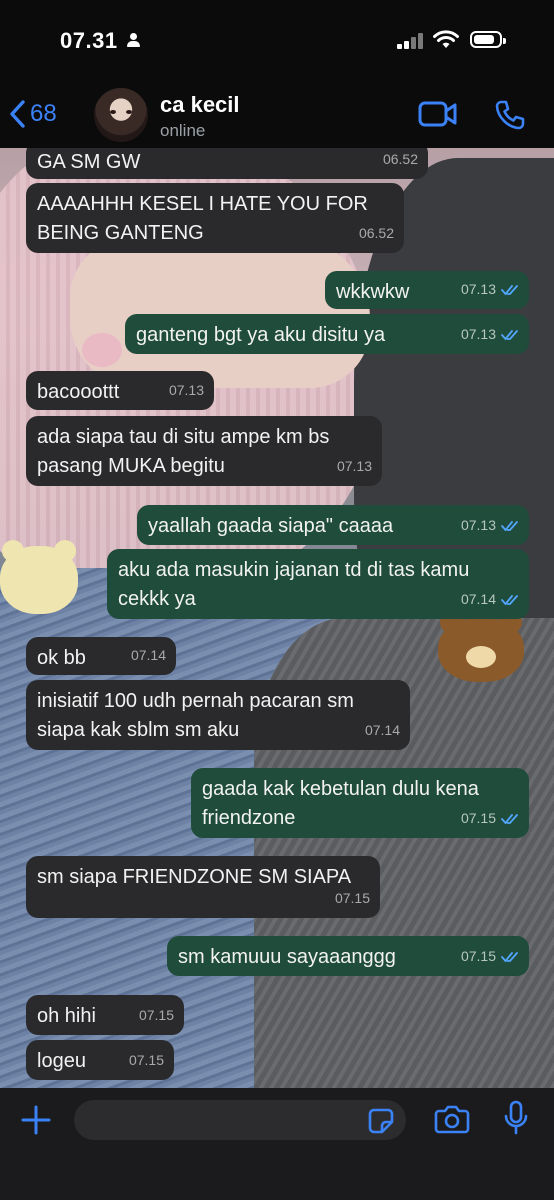 The image size is (554, 1200). What do you see at coordinates (510, 115) in the screenshot?
I see `phone-icon` at bounding box center [510, 115].